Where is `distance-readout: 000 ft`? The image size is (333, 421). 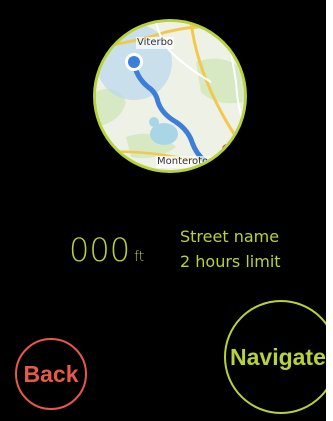
distance-readout: 000 ft is located at coordinates (106, 250).